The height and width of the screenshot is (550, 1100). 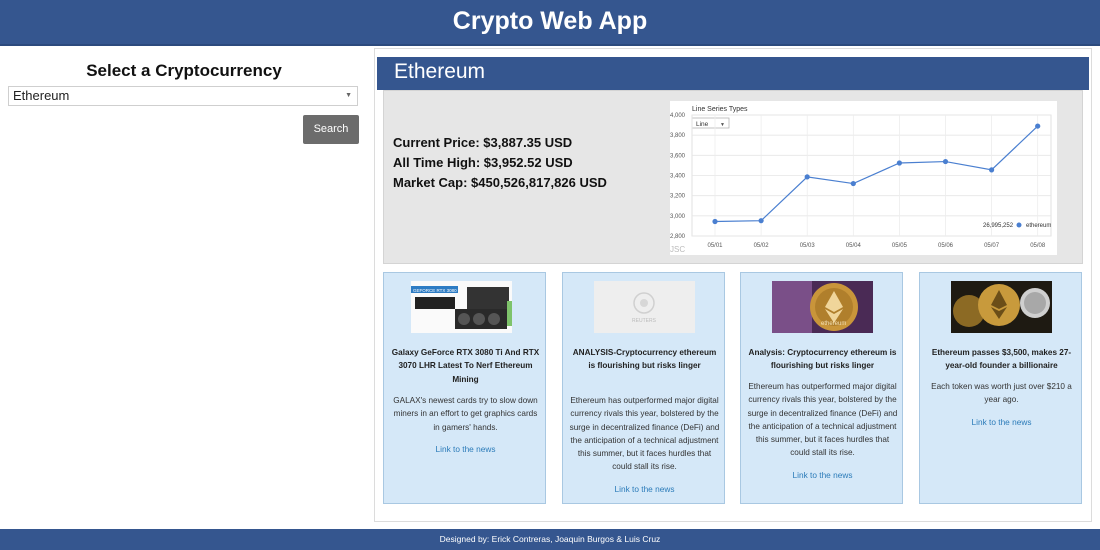 What do you see at coordinates (702, 124) in the screenshot?
I see `series-type-value: Line` at bounding box center [702, 124].